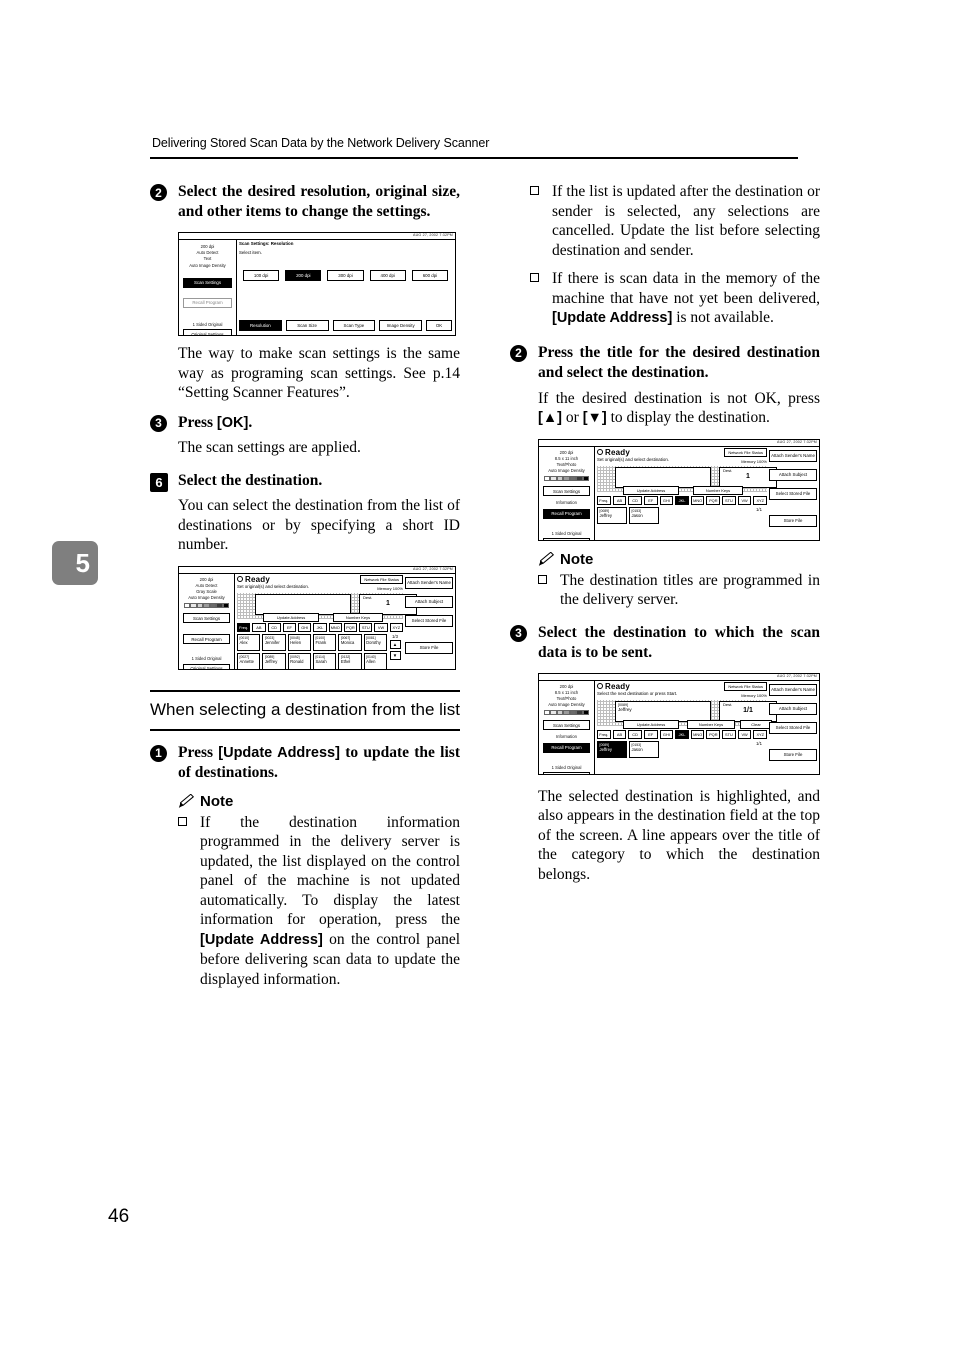 This screenshot has height=1351, width=954. What do you see at coordinates (744, 500) in the screenshot?
I see `lcd3-tab-vw: VW` at bounding box center [744, 500].